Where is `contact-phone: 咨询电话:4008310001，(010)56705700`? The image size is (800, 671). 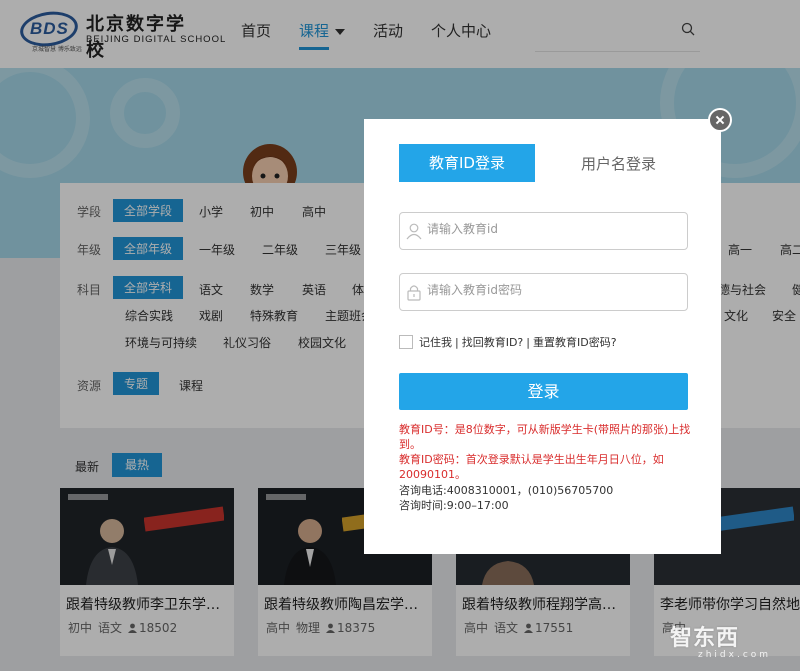 contact-phone: 咨询电话:4008310001，(010)56705700 is located at coordinates (506, 490).